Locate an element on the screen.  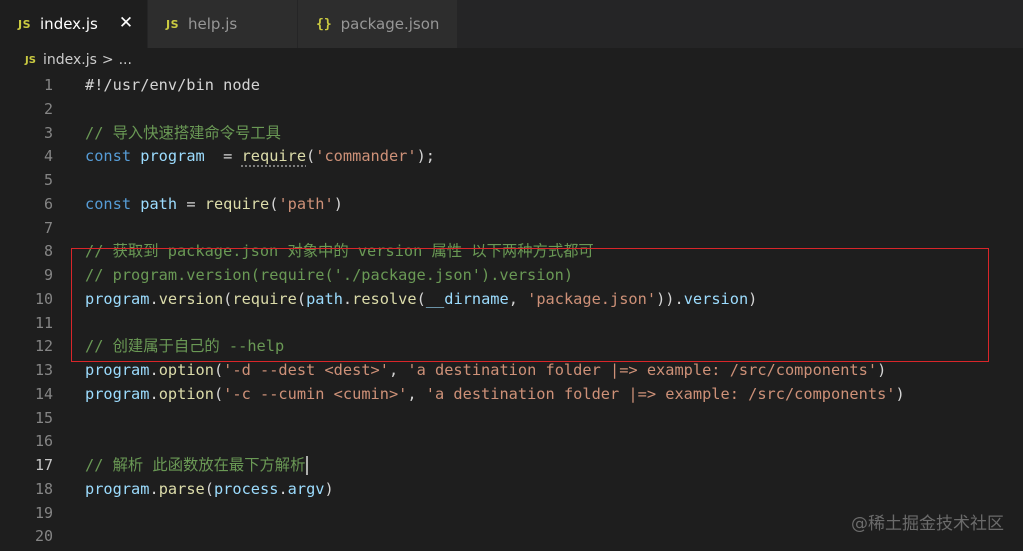
tab-package-json: {} package.json is located at coordinates (378, 24).